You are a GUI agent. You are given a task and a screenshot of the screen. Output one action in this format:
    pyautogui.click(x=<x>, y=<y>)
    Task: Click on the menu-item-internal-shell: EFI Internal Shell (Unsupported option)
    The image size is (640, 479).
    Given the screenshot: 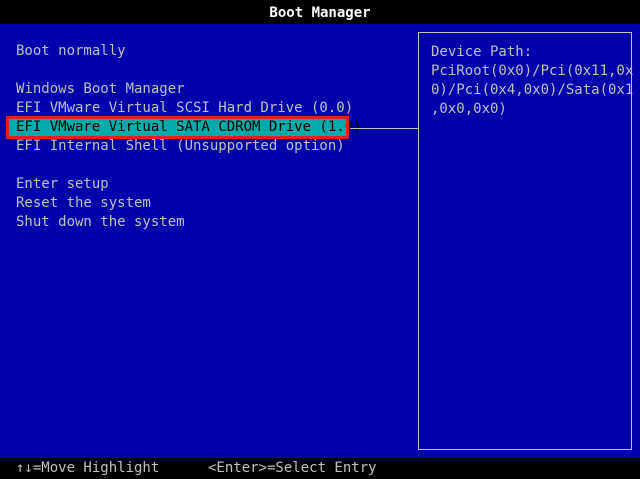 What is the action you would take?
    pyautogui.click(x=180, y=146)
    